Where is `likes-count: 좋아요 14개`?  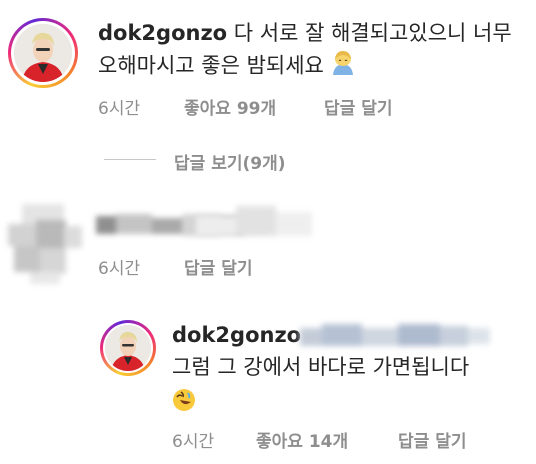
likes-count: 좋아요 14개 is located at coordinates (302, 442).